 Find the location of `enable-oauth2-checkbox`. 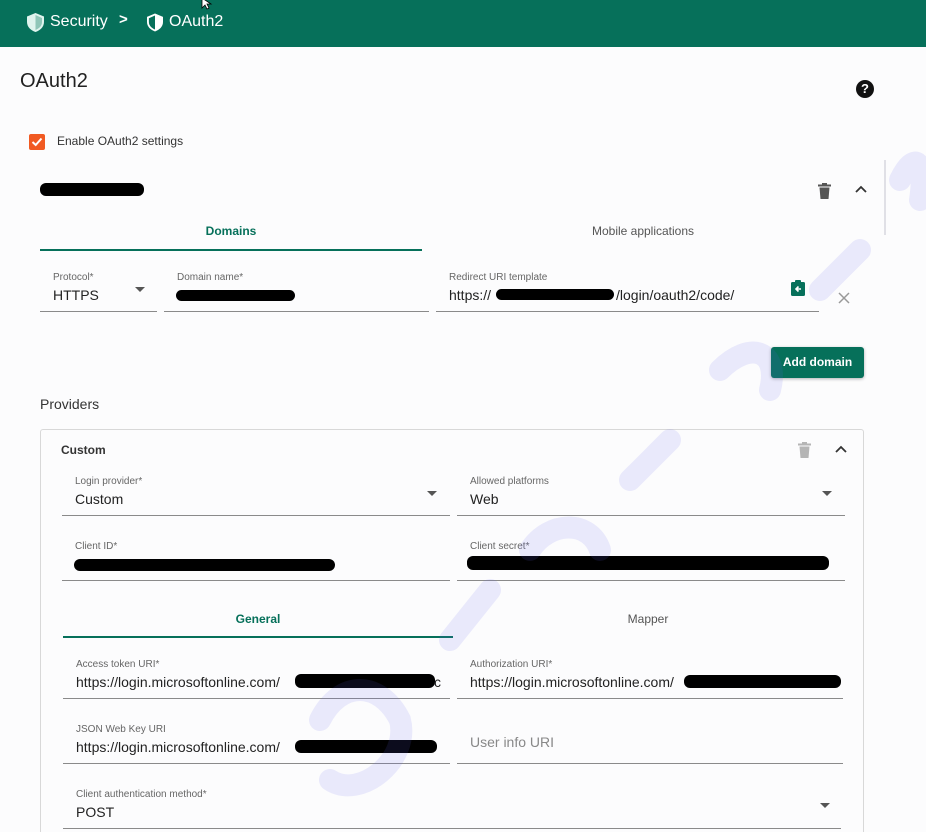

enable-oauth2-checkbox is located at coordinates (37, 142).